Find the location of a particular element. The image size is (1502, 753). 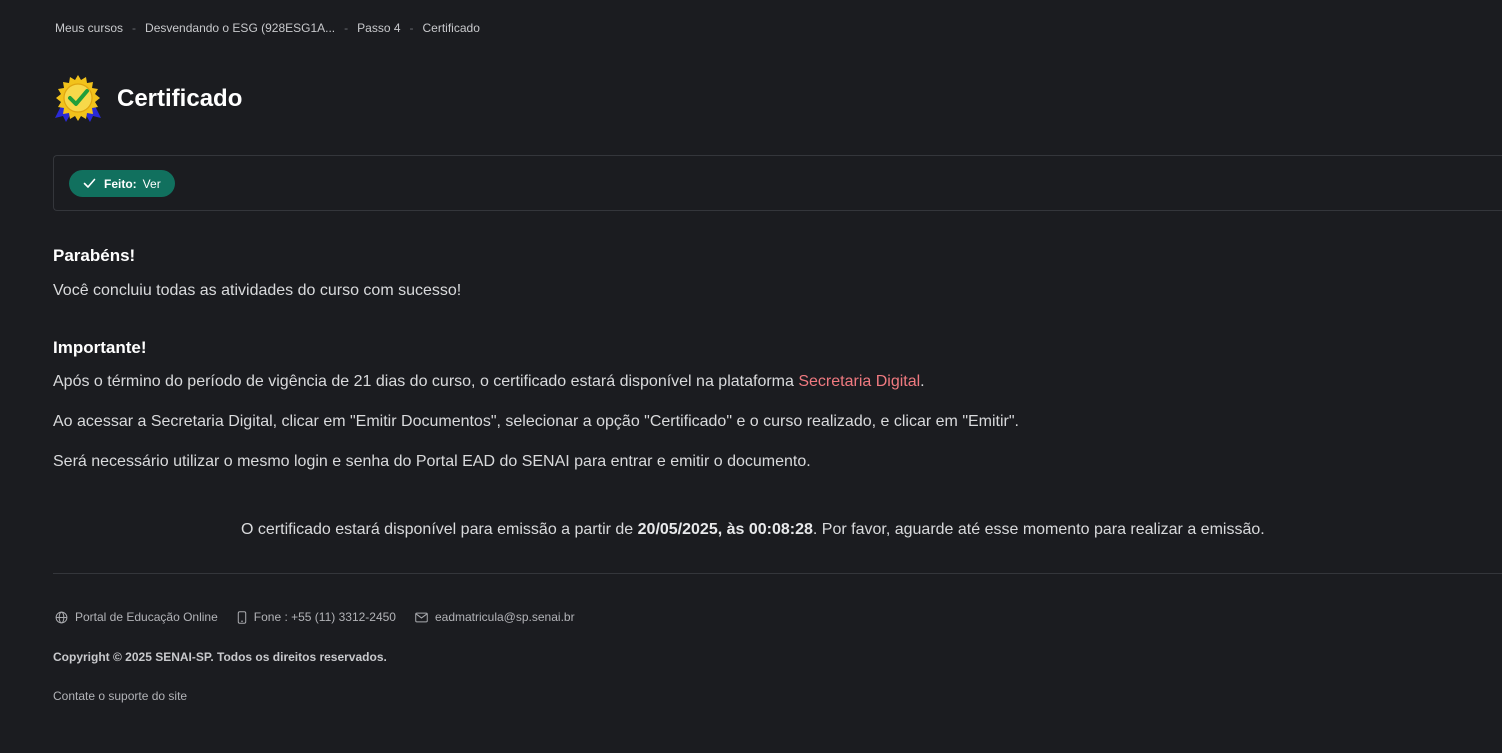

important-heading: Importante! is located at coordinates (100, 347).